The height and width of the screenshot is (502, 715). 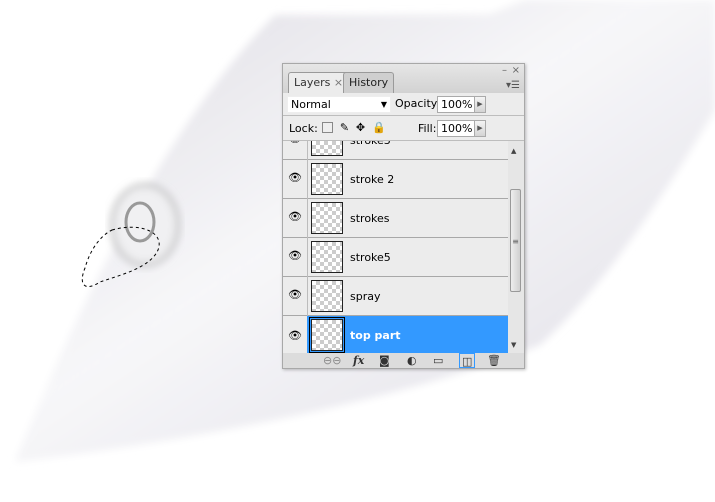 What do you see at coordinates (395, 179) in the screenshot?
I see `layer-row: 👁 stroke 2` at bounding box center [395, 179].